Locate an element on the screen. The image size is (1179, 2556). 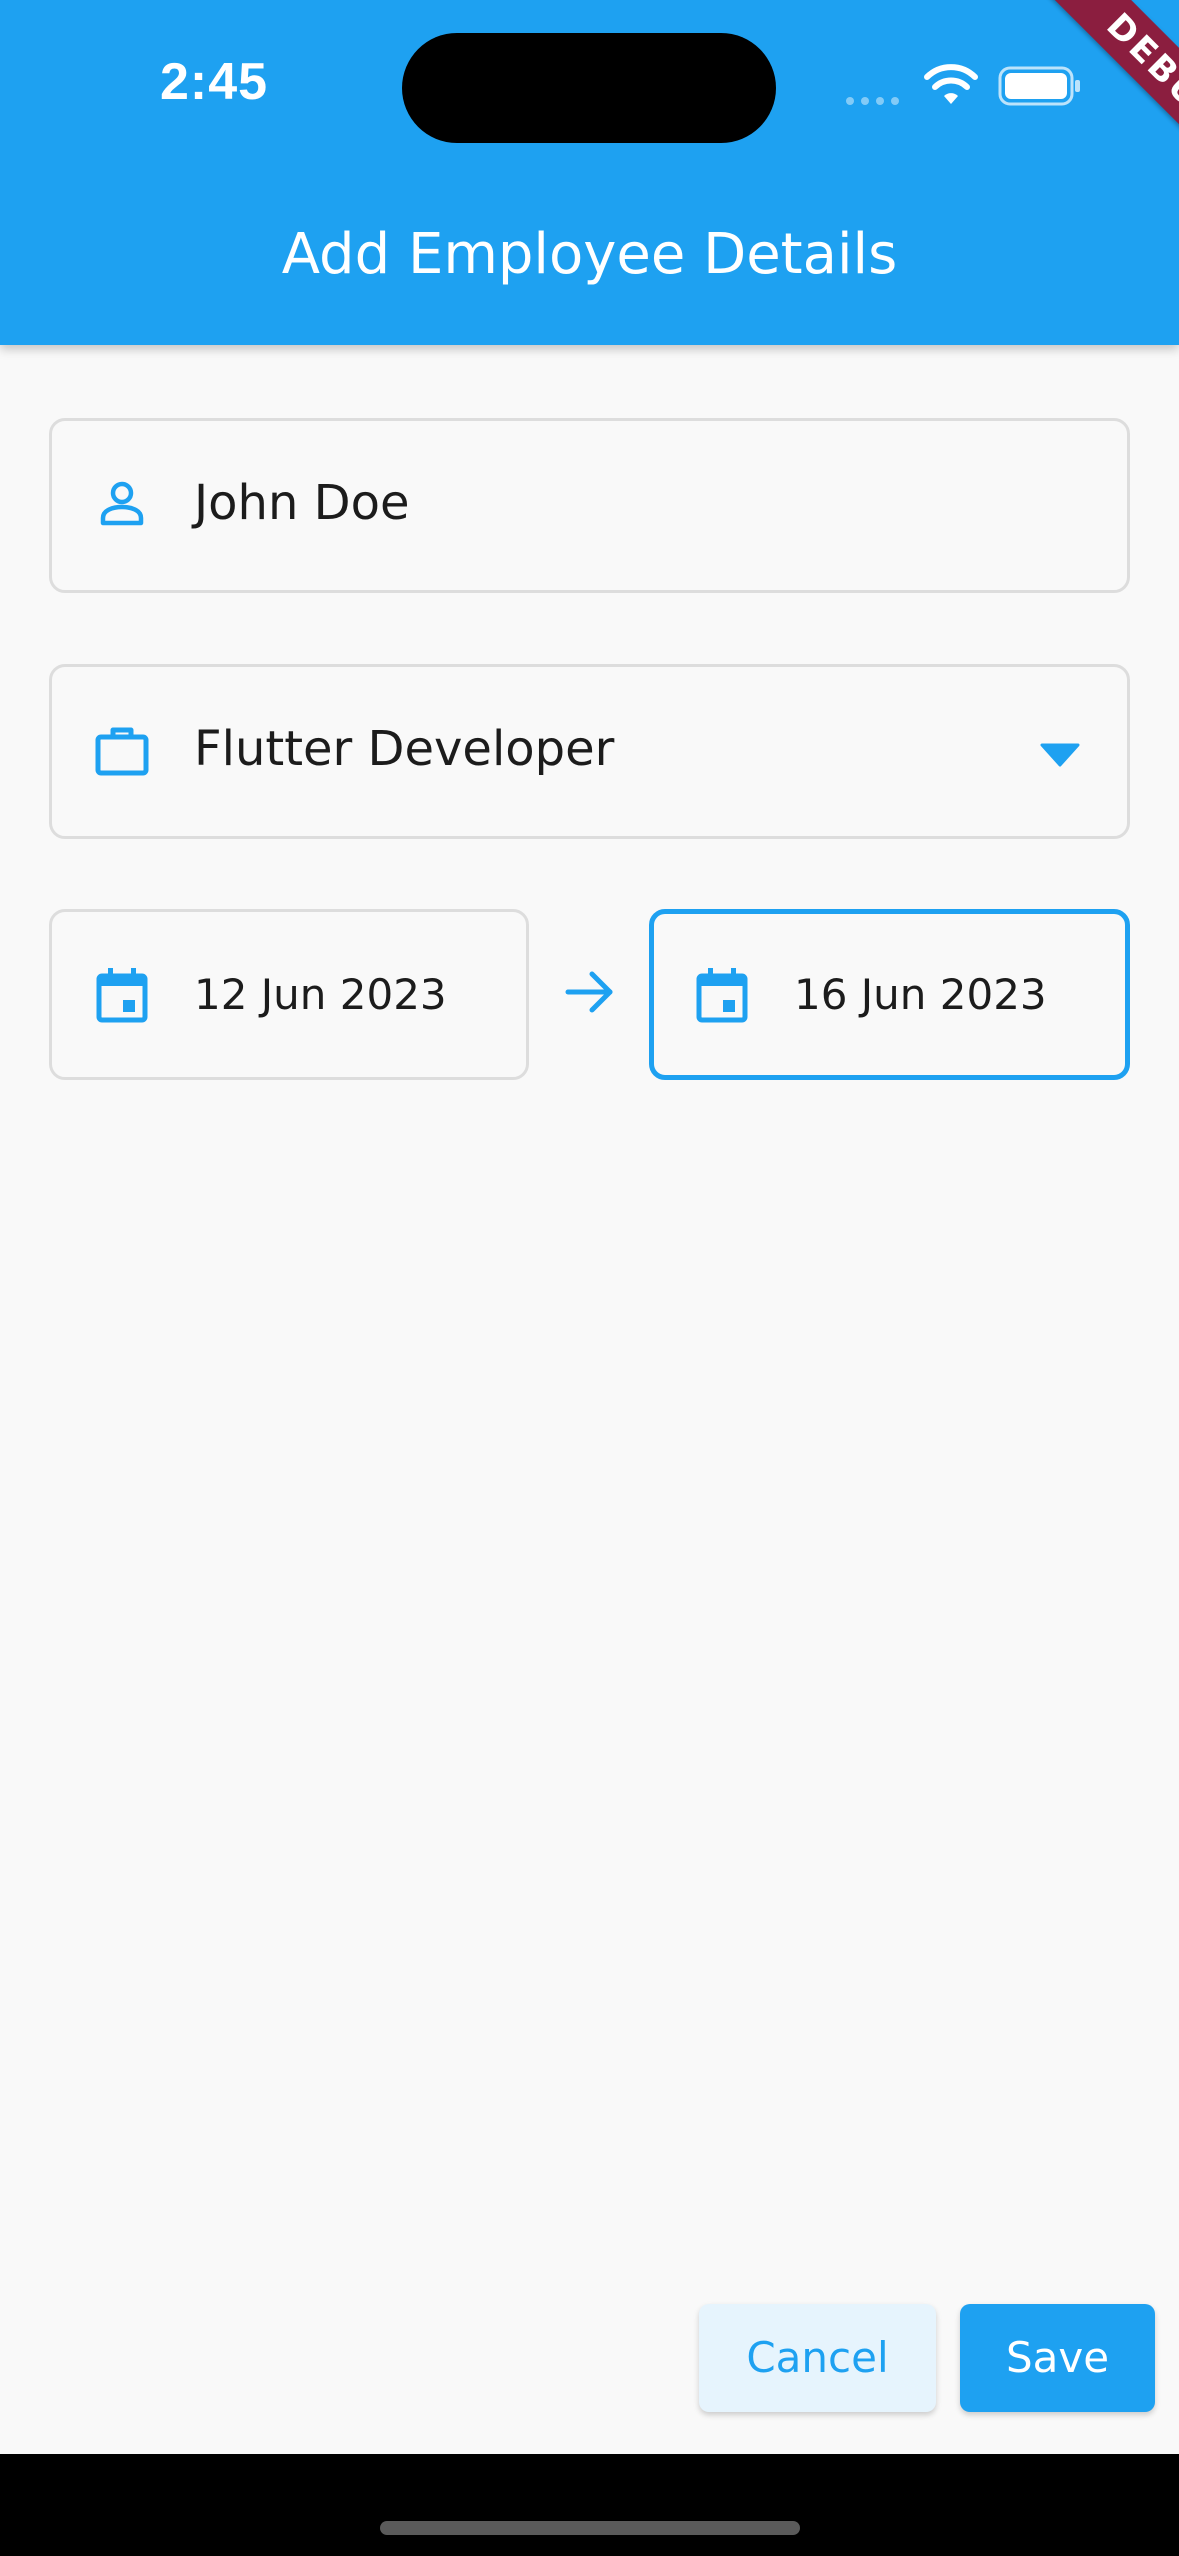
dynamic-island is located at coordinates (589, 88).